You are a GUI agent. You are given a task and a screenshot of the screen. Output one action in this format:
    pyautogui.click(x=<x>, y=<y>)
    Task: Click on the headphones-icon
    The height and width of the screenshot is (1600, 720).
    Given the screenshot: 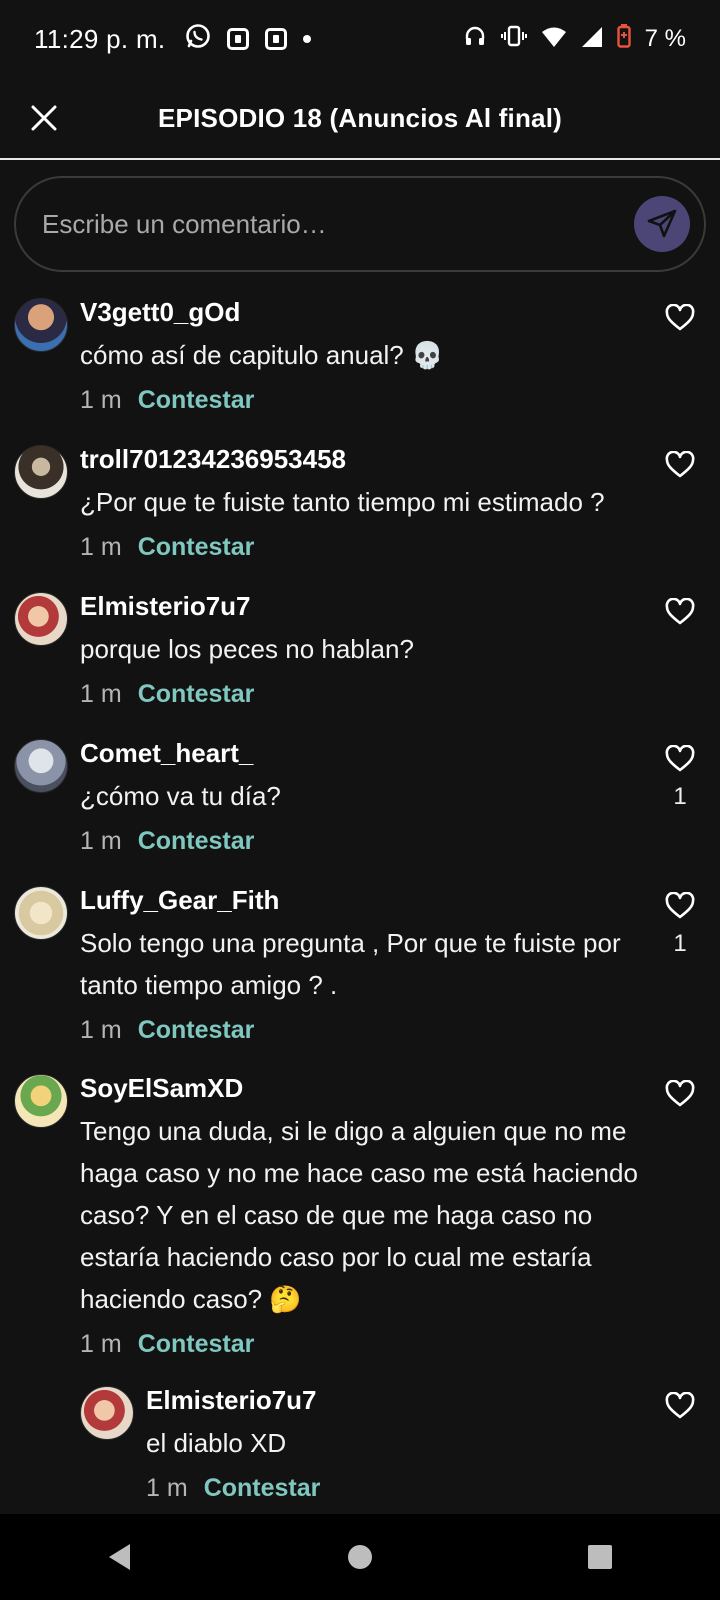 What is the action you would take?
    pyautogui.click(x=475, y=39)
    